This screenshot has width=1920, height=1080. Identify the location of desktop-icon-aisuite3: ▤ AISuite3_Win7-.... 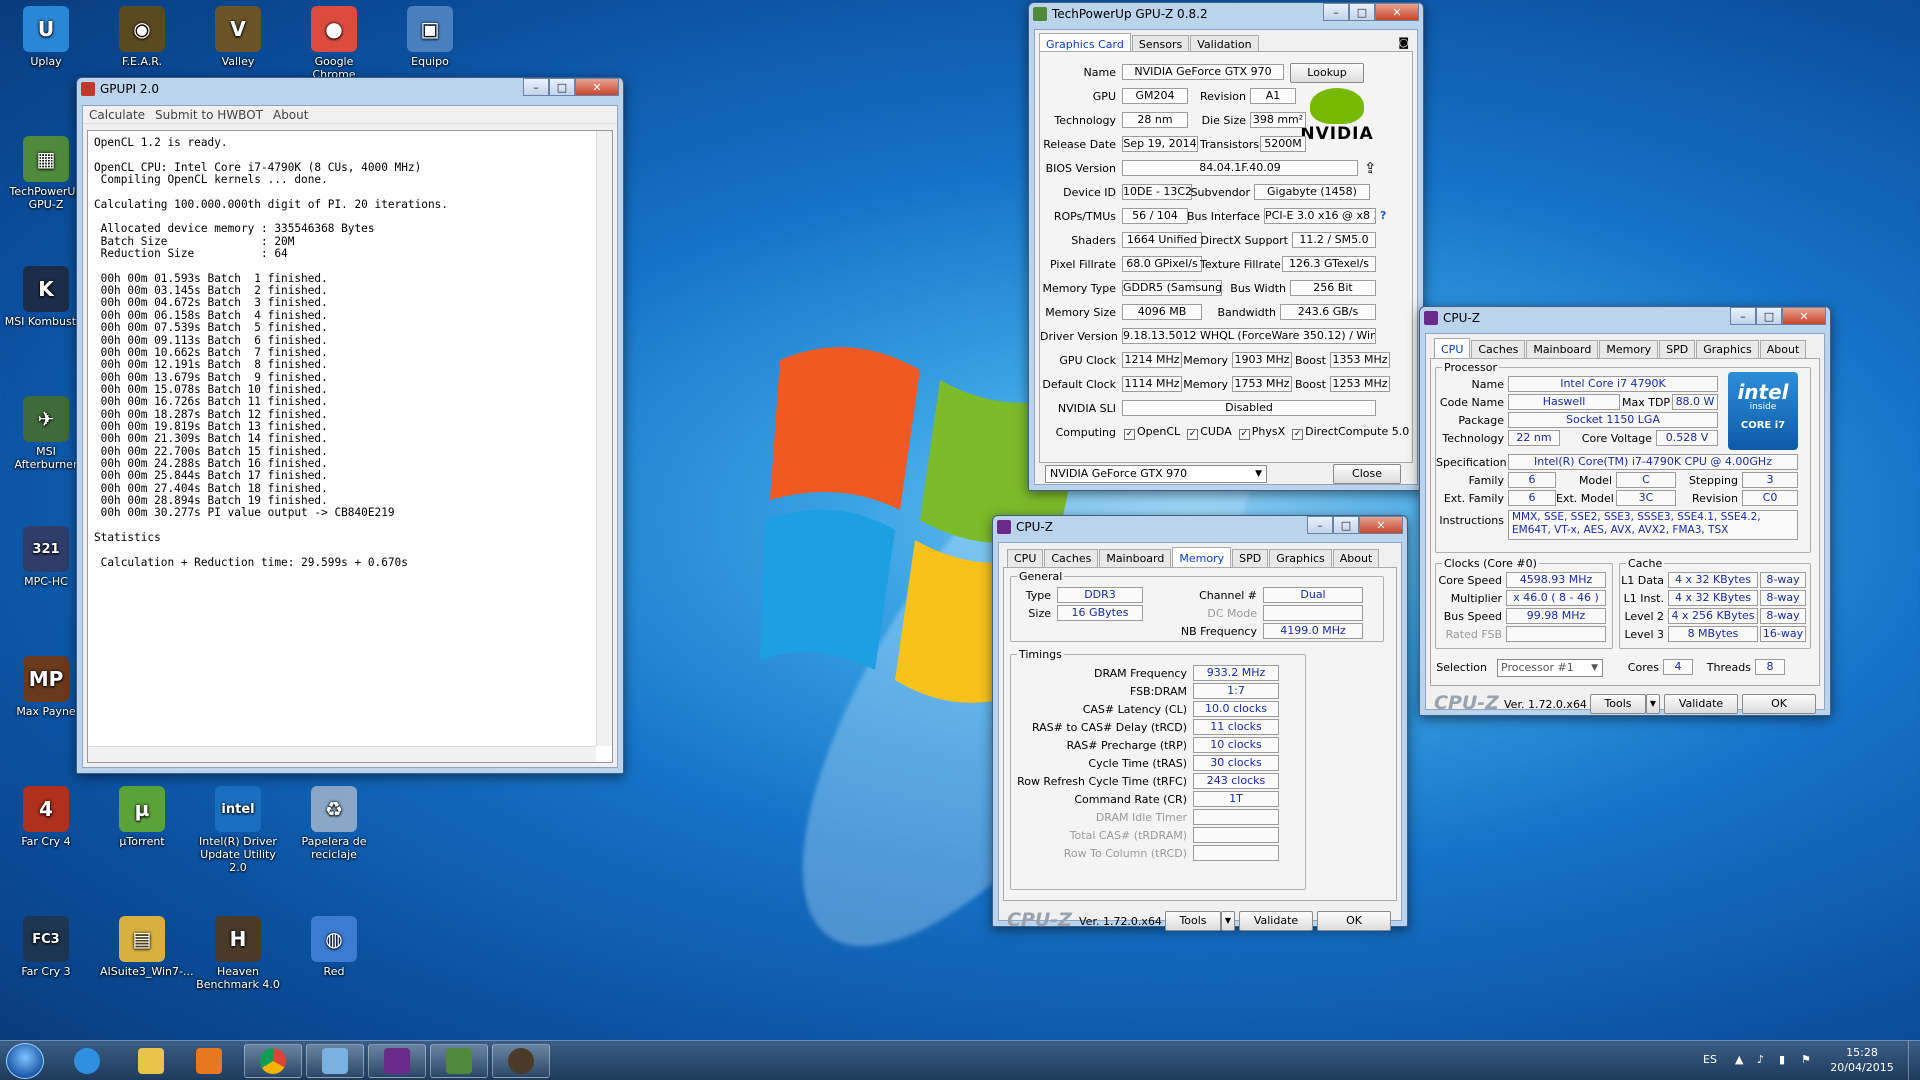
(146, 947).